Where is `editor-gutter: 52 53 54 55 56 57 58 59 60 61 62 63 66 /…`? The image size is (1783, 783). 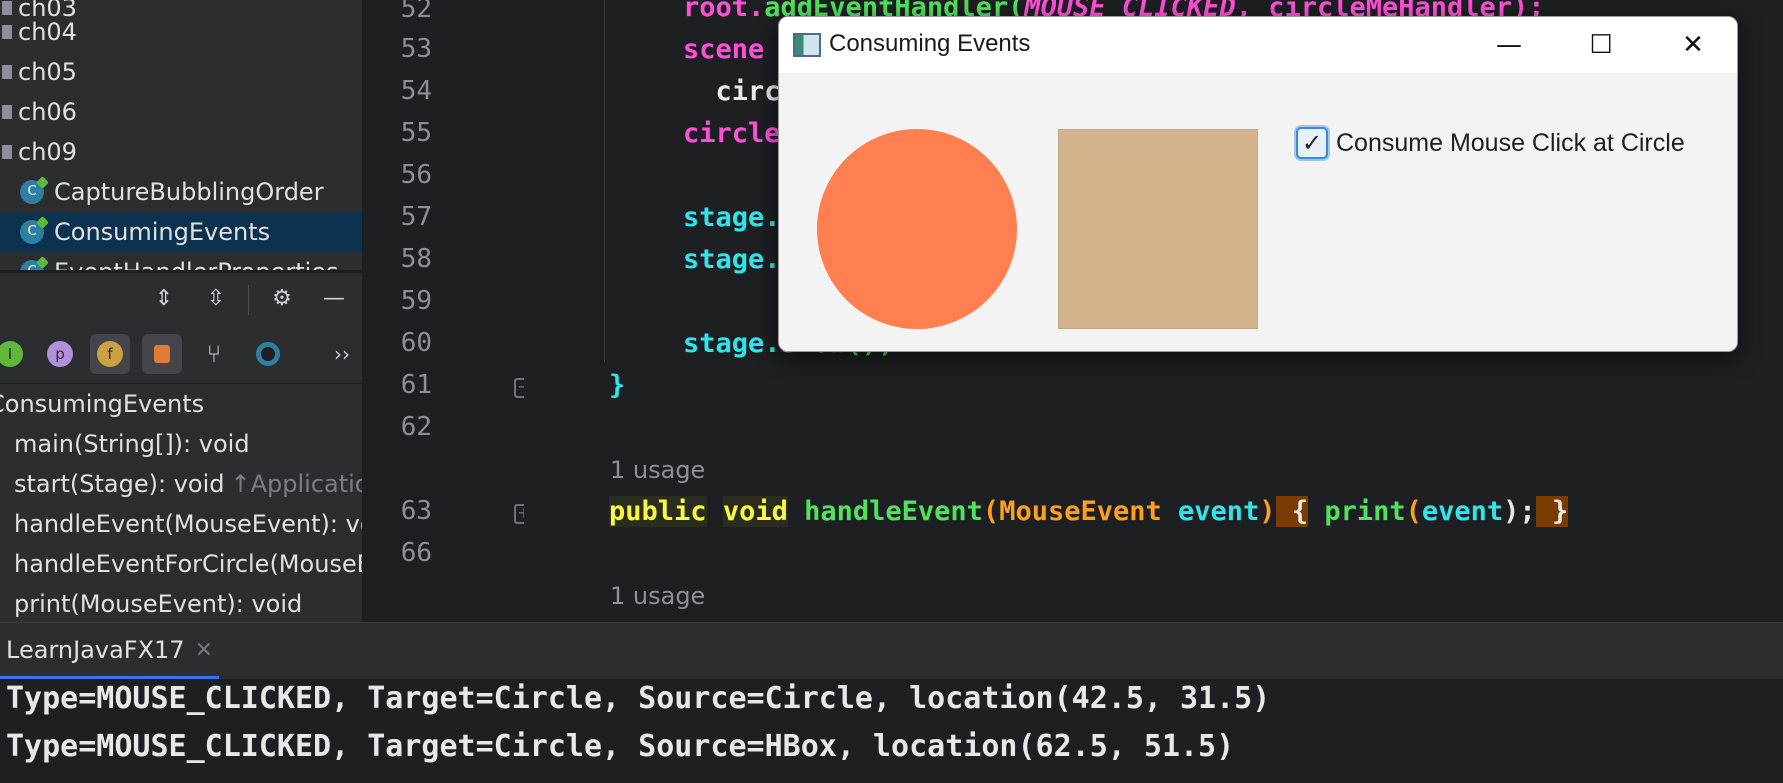
editor-gutter: 52 53 54 55 56 57 58 59 60 61 62 63 66 /… is located at coordinates (470, 311).